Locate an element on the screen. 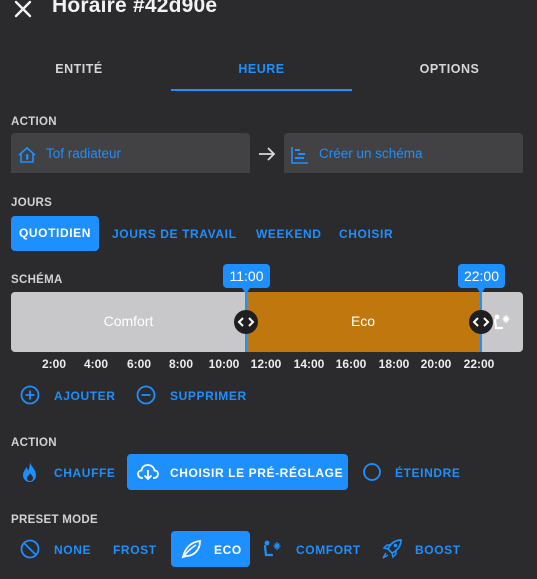 Image resolution: width=537 pixels, height=579 pixels. tick-label: 22:00 is located at coordinates (479, 364).